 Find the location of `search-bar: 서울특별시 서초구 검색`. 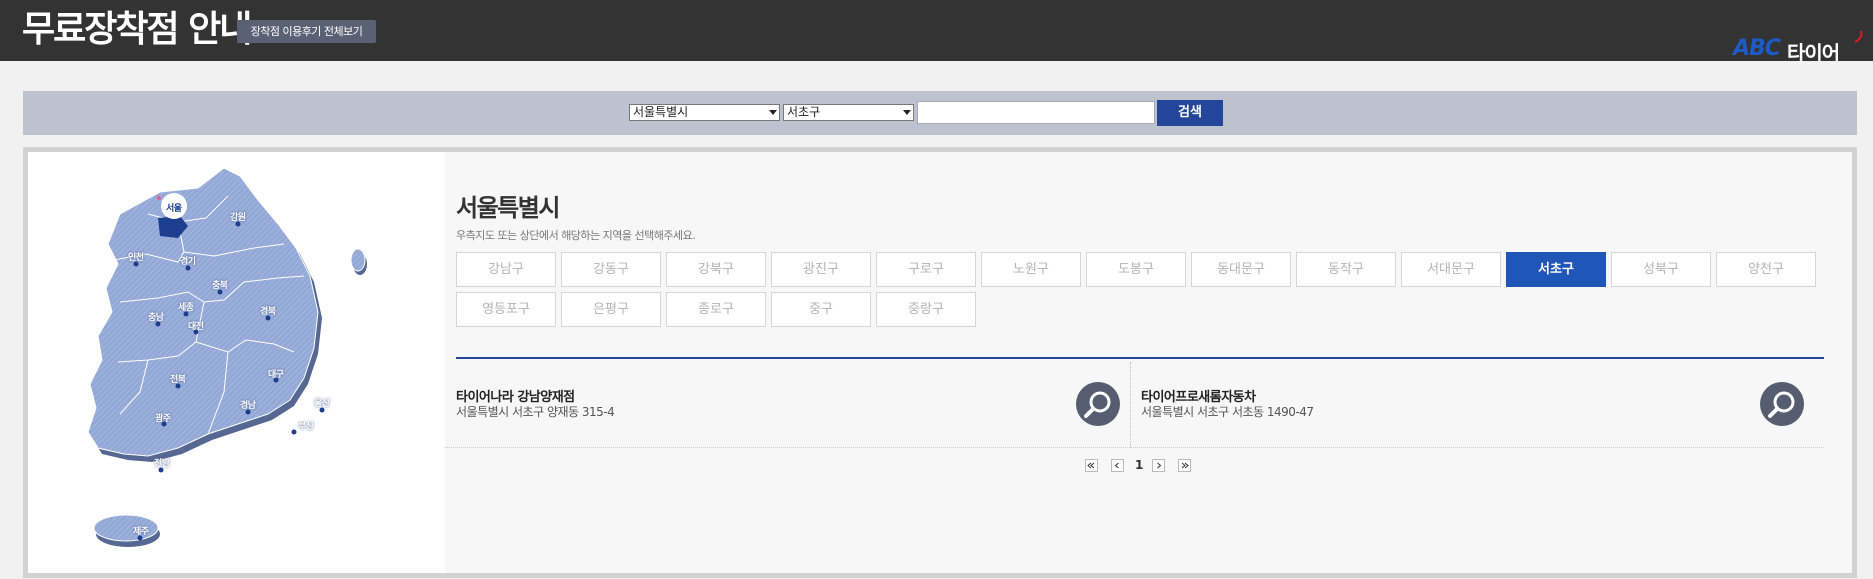

search-bar: 서울특별시 서초구 검색 is located at coordinates (940, 113).